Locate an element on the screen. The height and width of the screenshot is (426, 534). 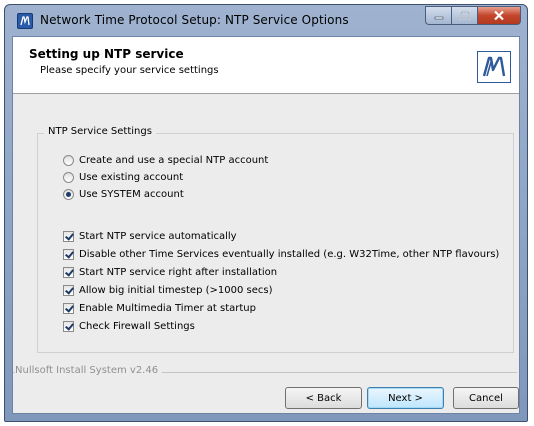
minimize-button is located at coordinates (438, 15).